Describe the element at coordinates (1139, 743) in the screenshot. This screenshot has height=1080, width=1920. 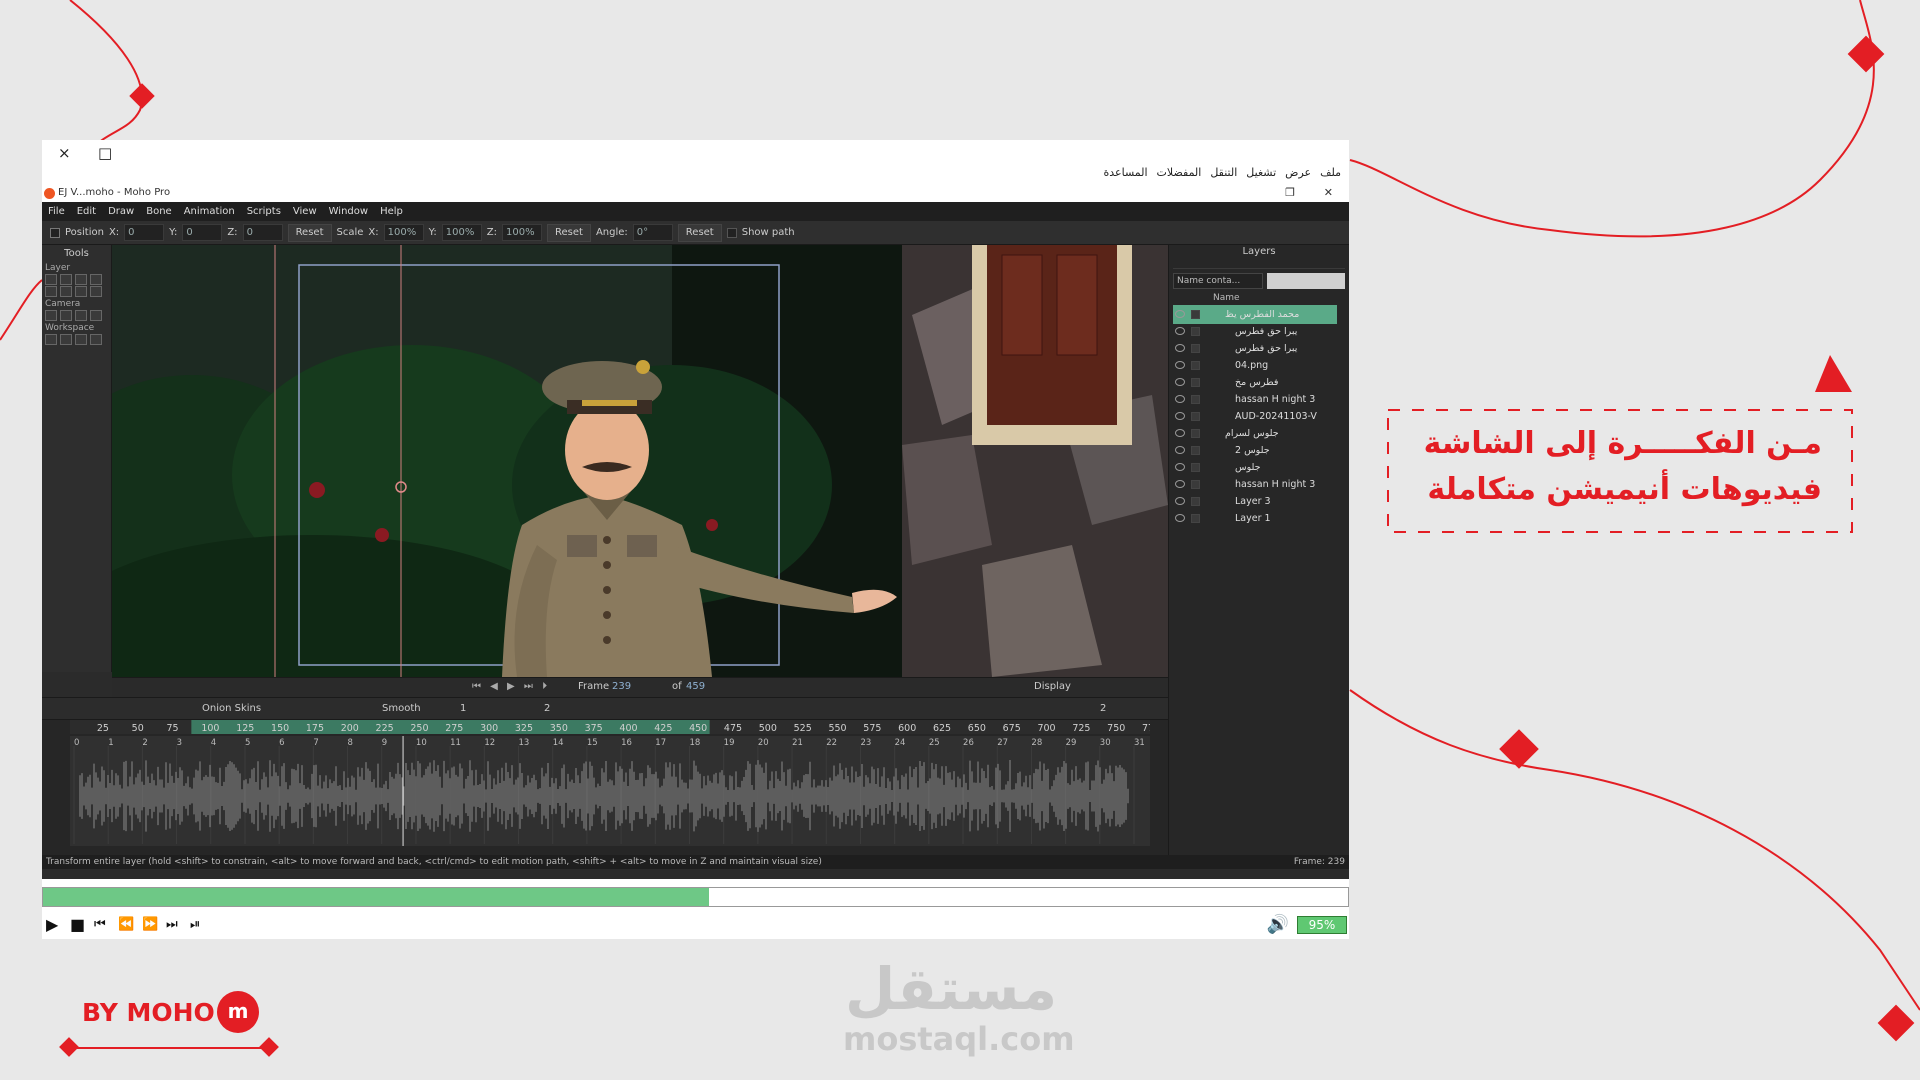
I see `seconds-label: 31` at that location.